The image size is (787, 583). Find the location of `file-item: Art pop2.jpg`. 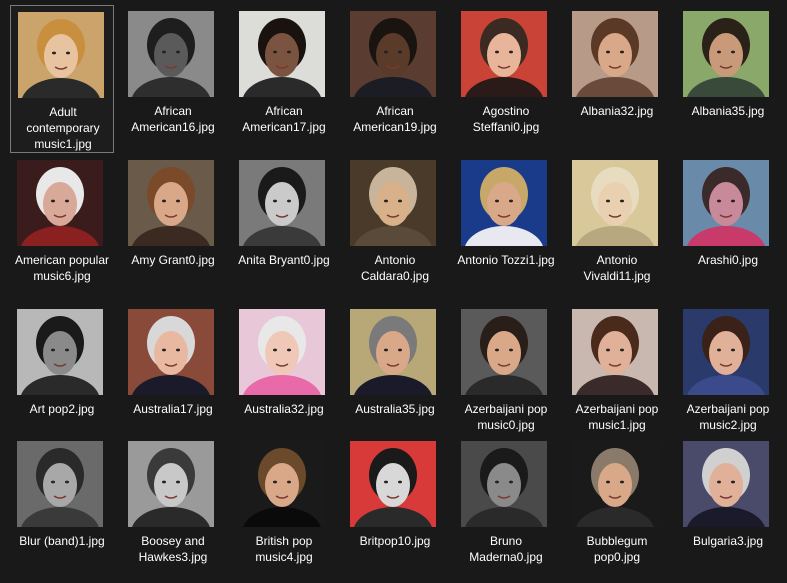

file-item: Art pop2.jpg is located at coordinates (62, 377).